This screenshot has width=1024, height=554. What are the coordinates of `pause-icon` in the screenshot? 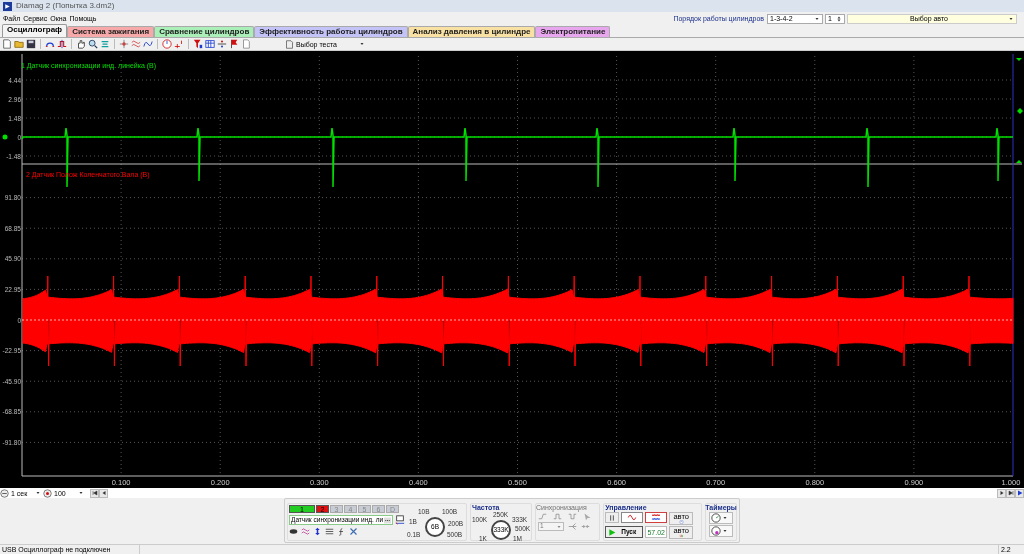 It's located at (612, 517).